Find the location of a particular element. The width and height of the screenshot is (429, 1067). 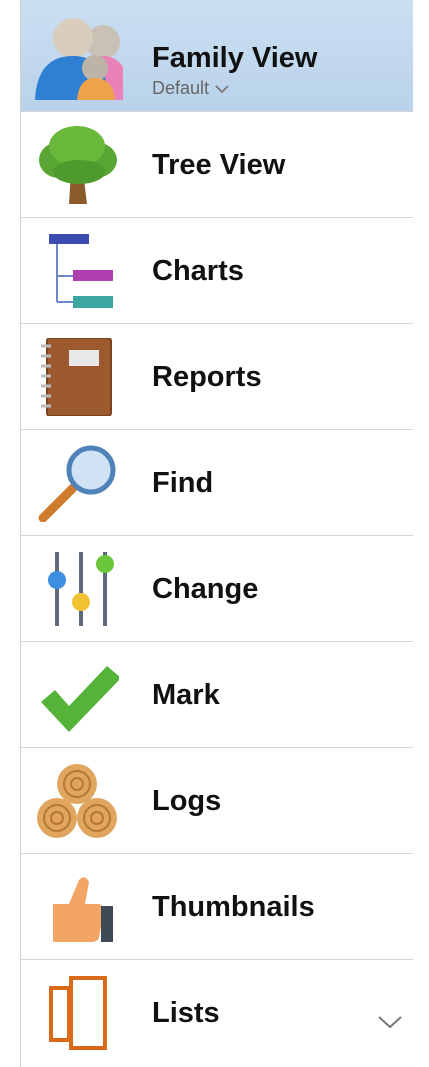

notebook-icon is located at coordinates (77, 377).